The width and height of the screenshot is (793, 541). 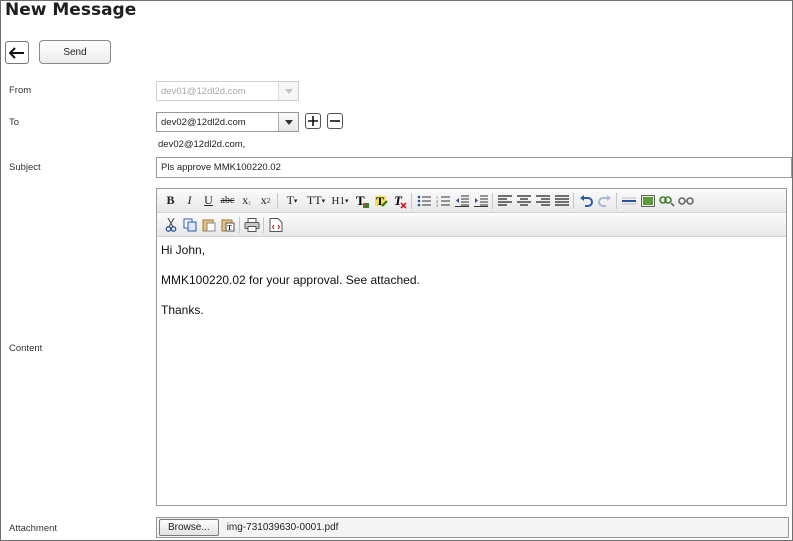 I want to click on svg-text: 3, so click(x=437, y=205).